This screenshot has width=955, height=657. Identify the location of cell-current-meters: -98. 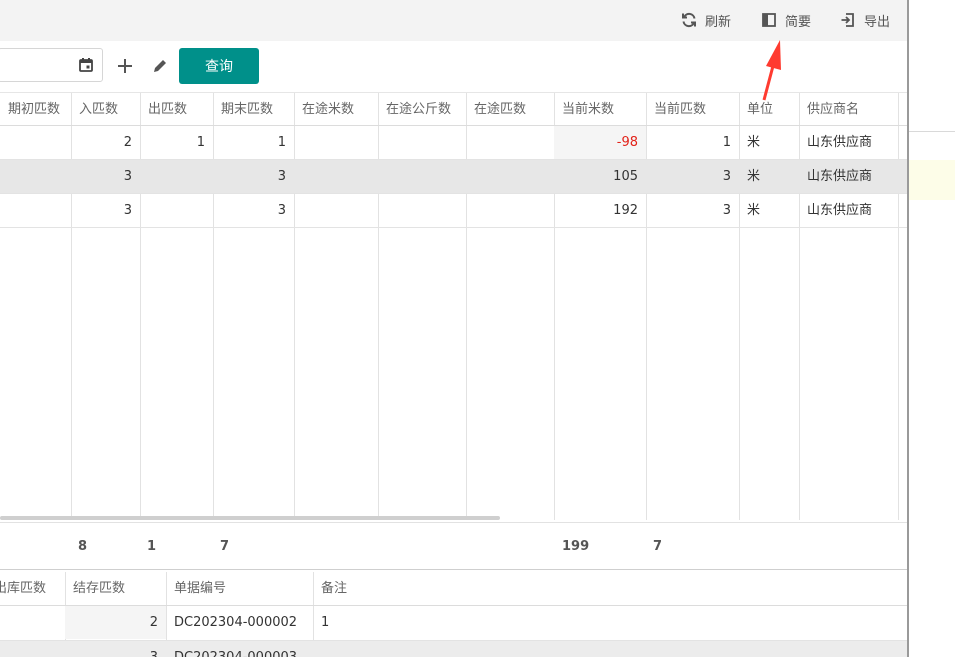
(600, 142).